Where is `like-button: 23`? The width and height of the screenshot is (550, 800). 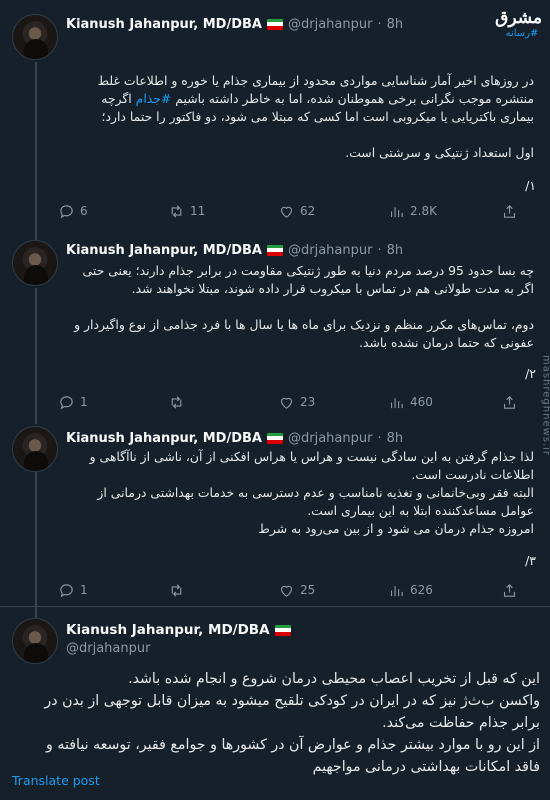
like-button: 23 is located at coordinates (308, 402).